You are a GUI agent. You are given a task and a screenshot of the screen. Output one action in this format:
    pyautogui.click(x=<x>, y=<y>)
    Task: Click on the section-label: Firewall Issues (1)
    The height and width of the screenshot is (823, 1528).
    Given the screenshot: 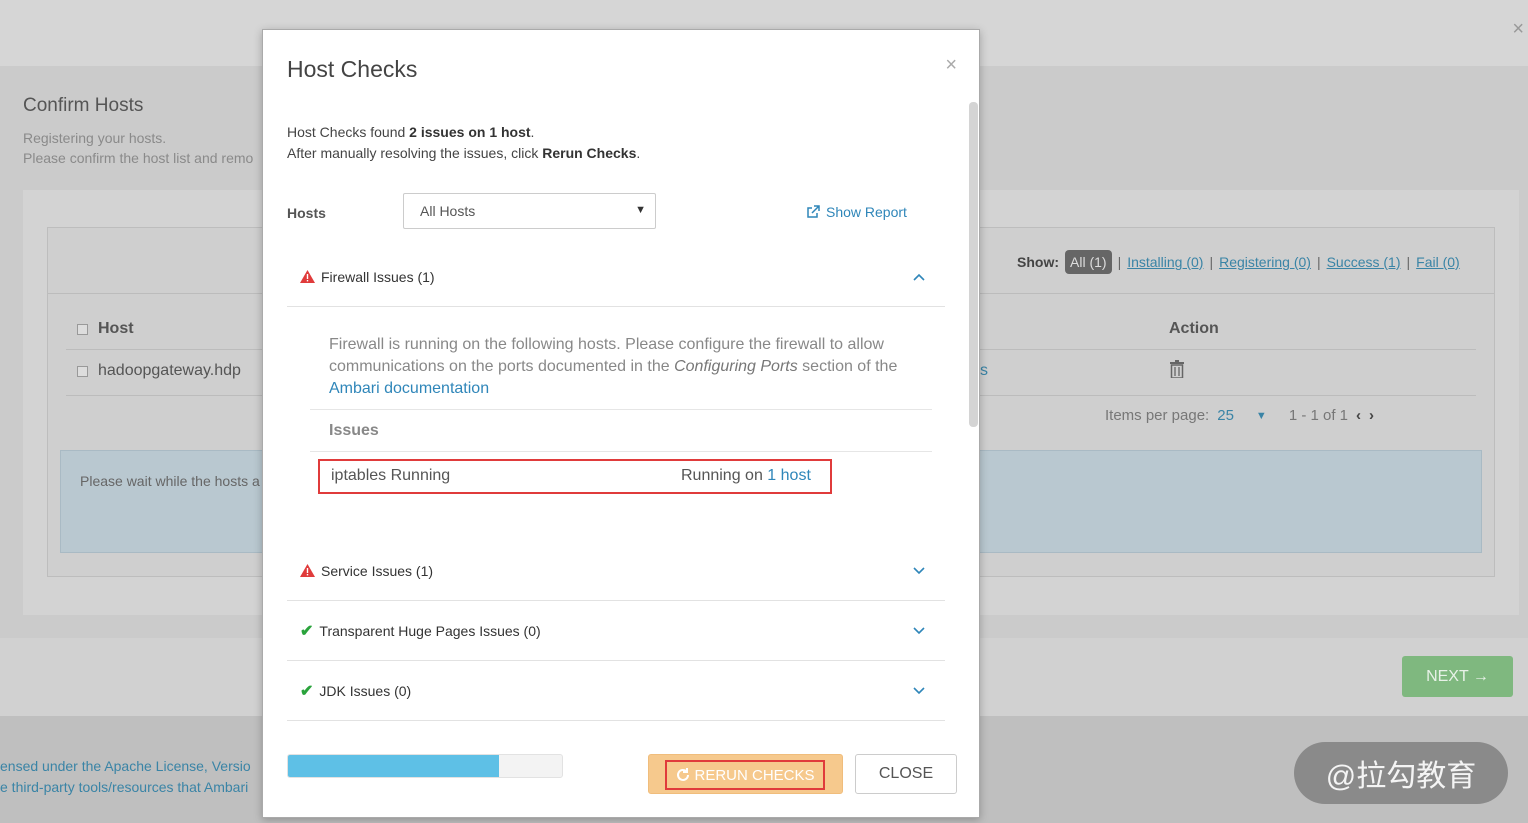 What is the action you would take?
    pyautogui.click(x=378, y=276)
    